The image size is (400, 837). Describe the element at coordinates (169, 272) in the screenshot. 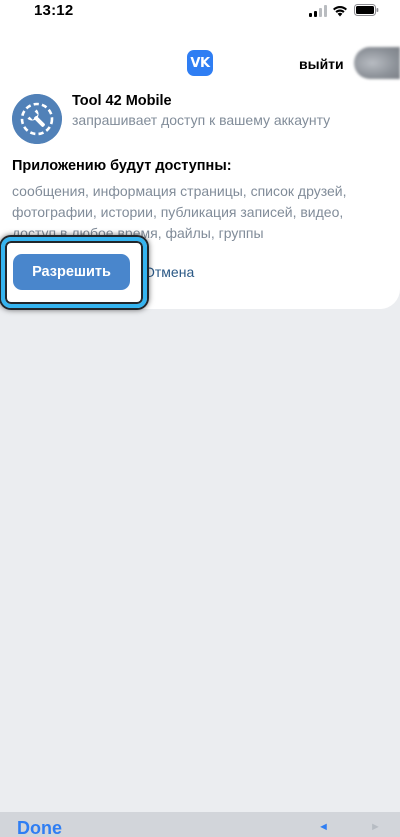

I see `cancel-link: Отмена` at that location.